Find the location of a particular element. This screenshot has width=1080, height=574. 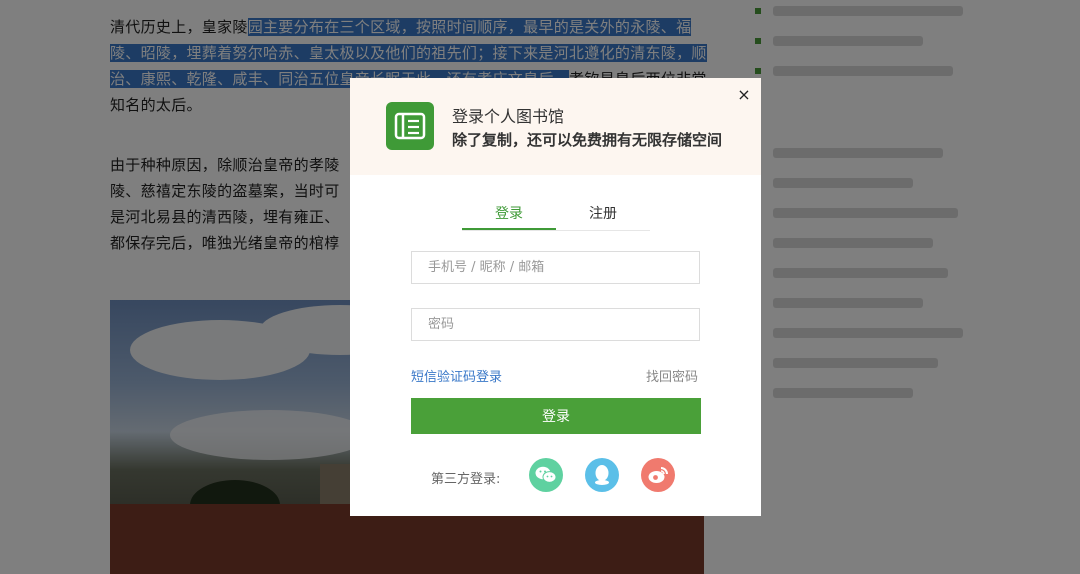

library-logo-icon is located at coordinates (410, 126).